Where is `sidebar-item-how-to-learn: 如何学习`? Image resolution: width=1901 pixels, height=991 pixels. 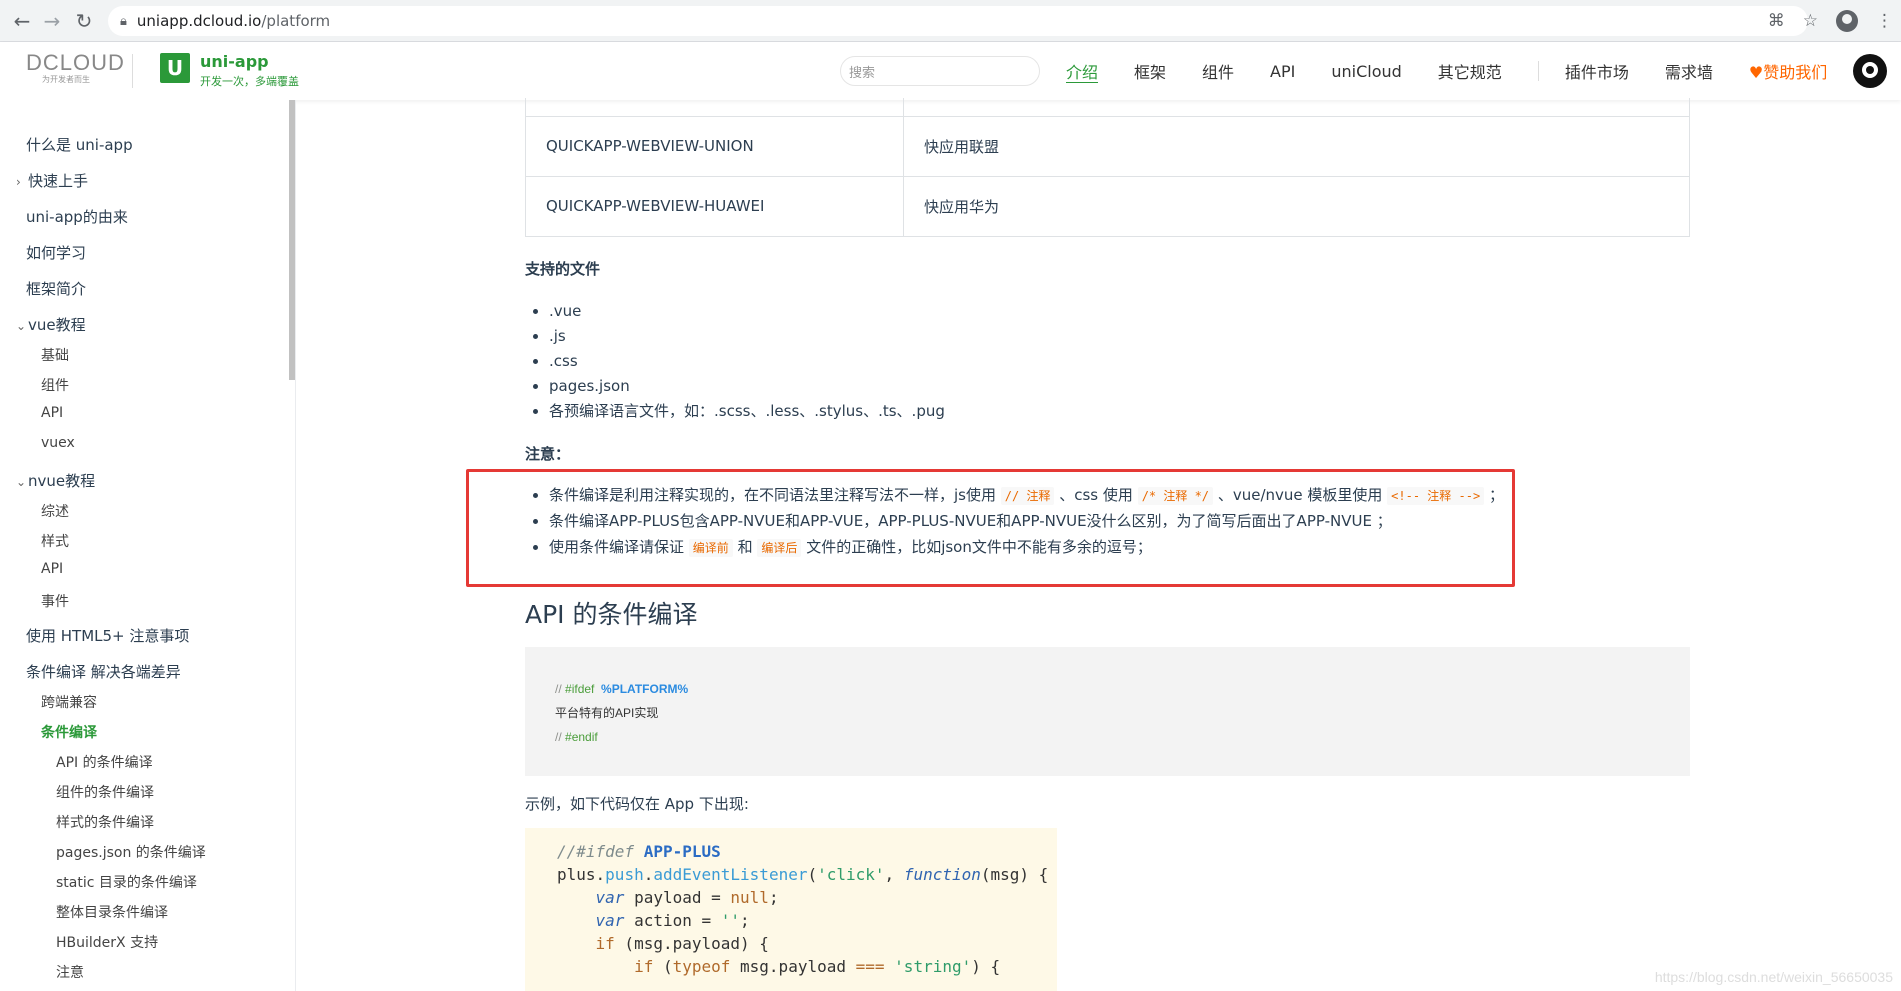 sidebar-item-how-to-learn: 如何学习 is located at coordinates (56, 252).